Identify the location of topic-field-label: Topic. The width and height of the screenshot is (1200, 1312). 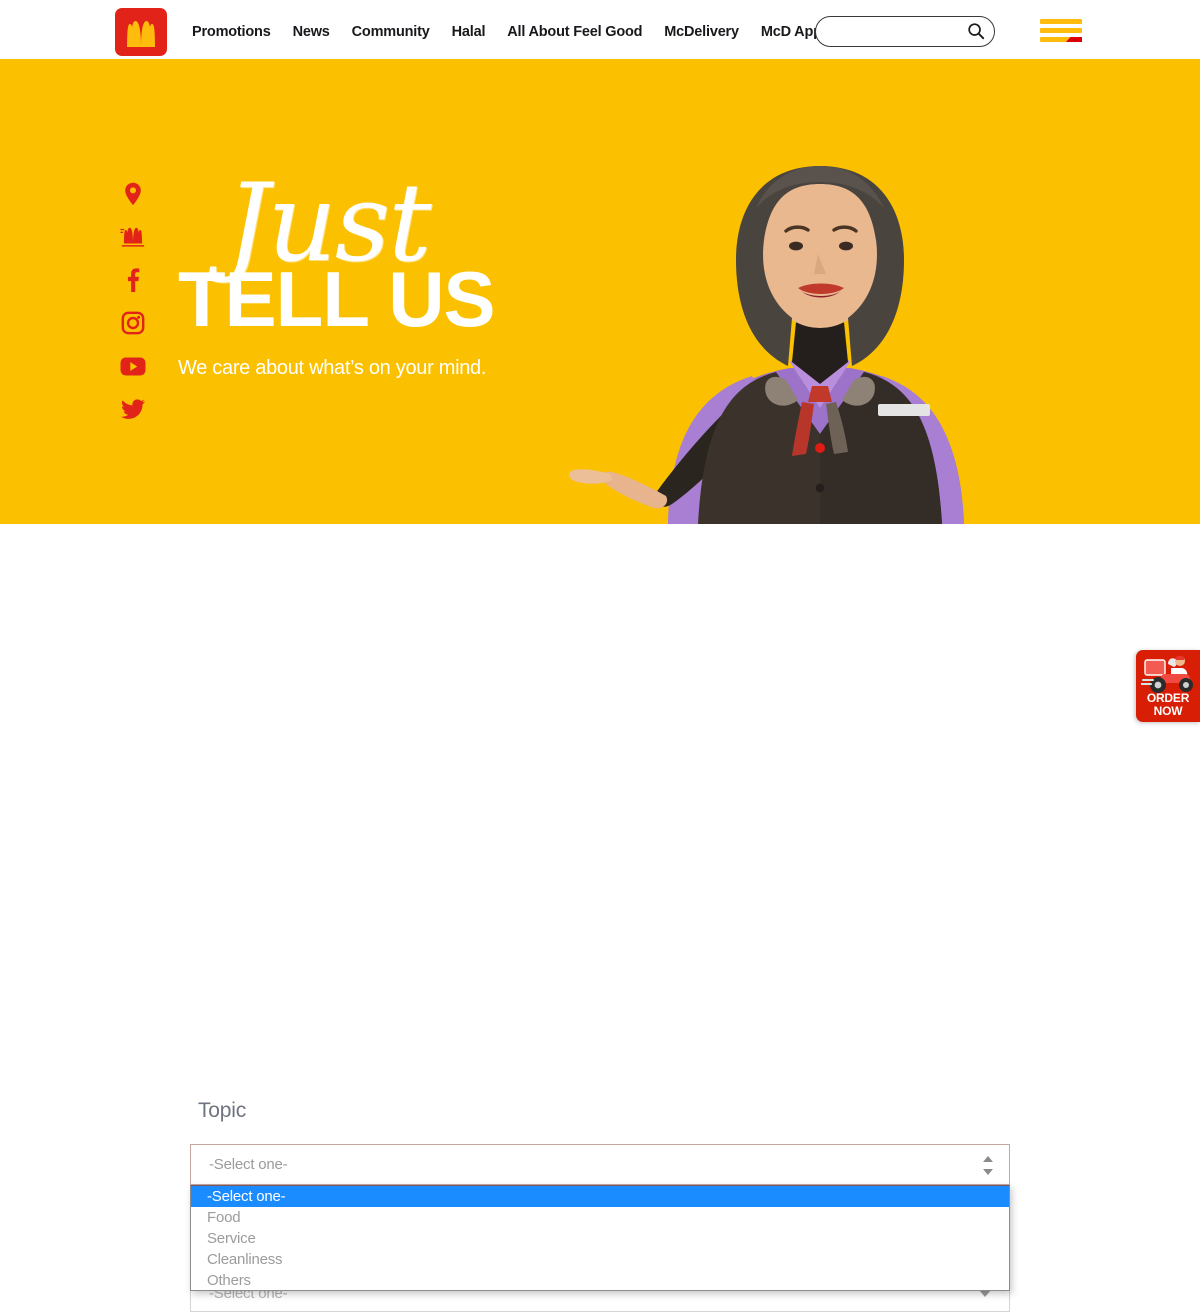
(222, 1110).